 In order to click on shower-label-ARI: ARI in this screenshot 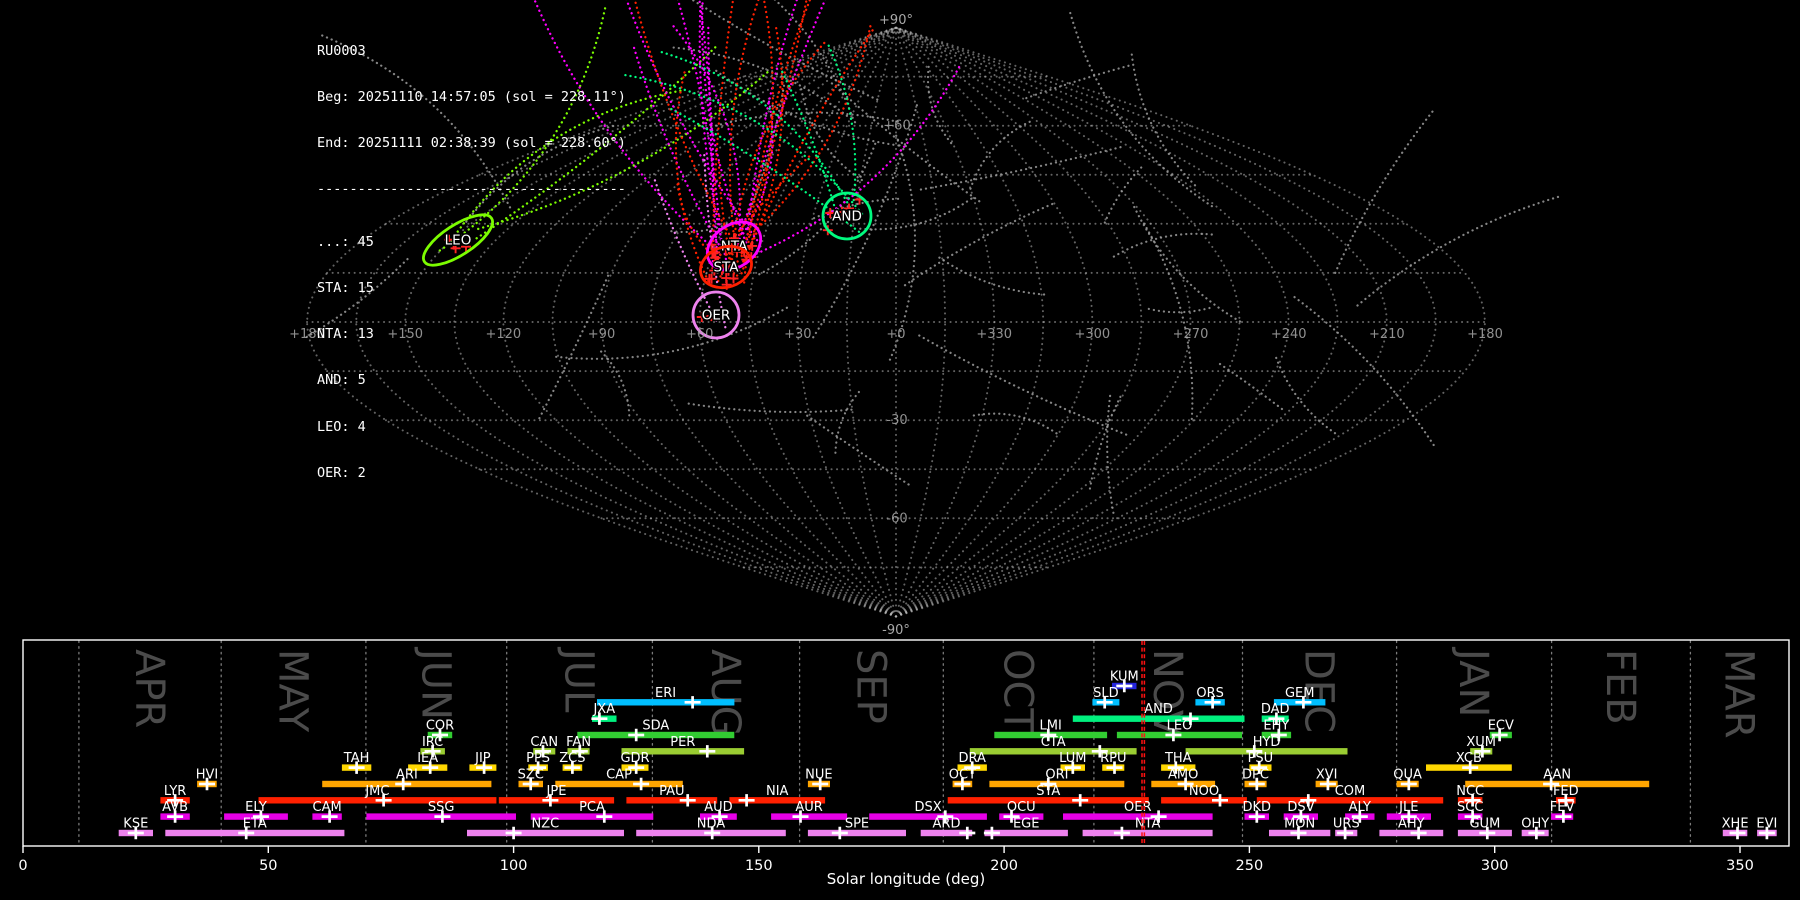, I will do `click(407, 775)`.